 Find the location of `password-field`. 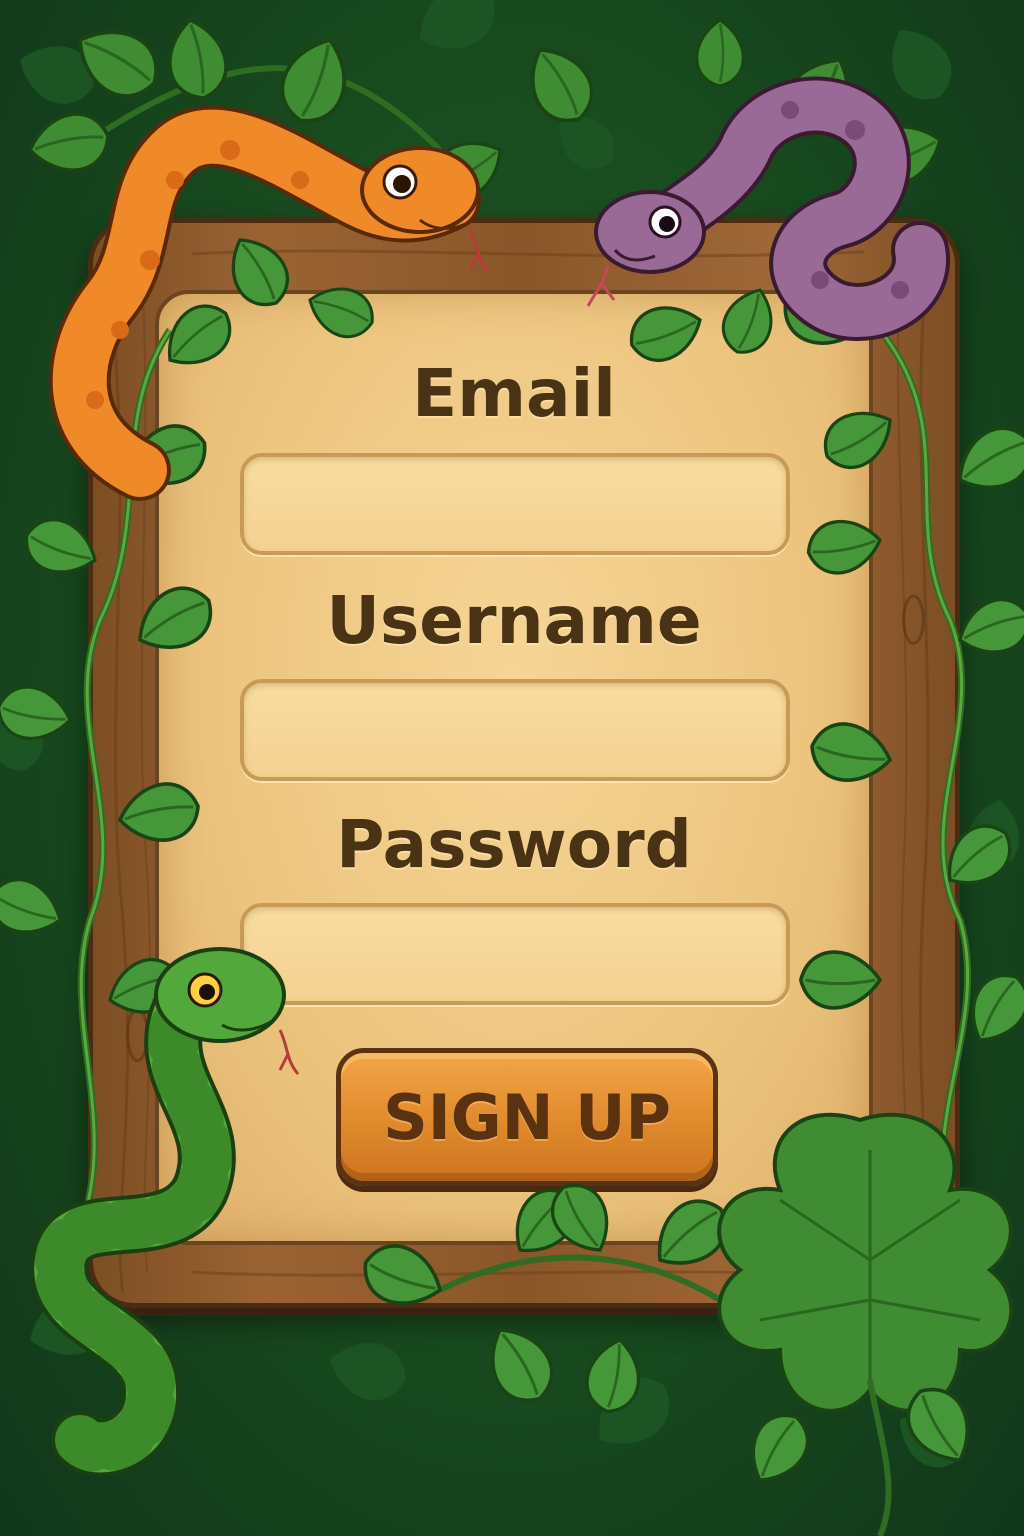

password-field is located at coordinates (515, 954).